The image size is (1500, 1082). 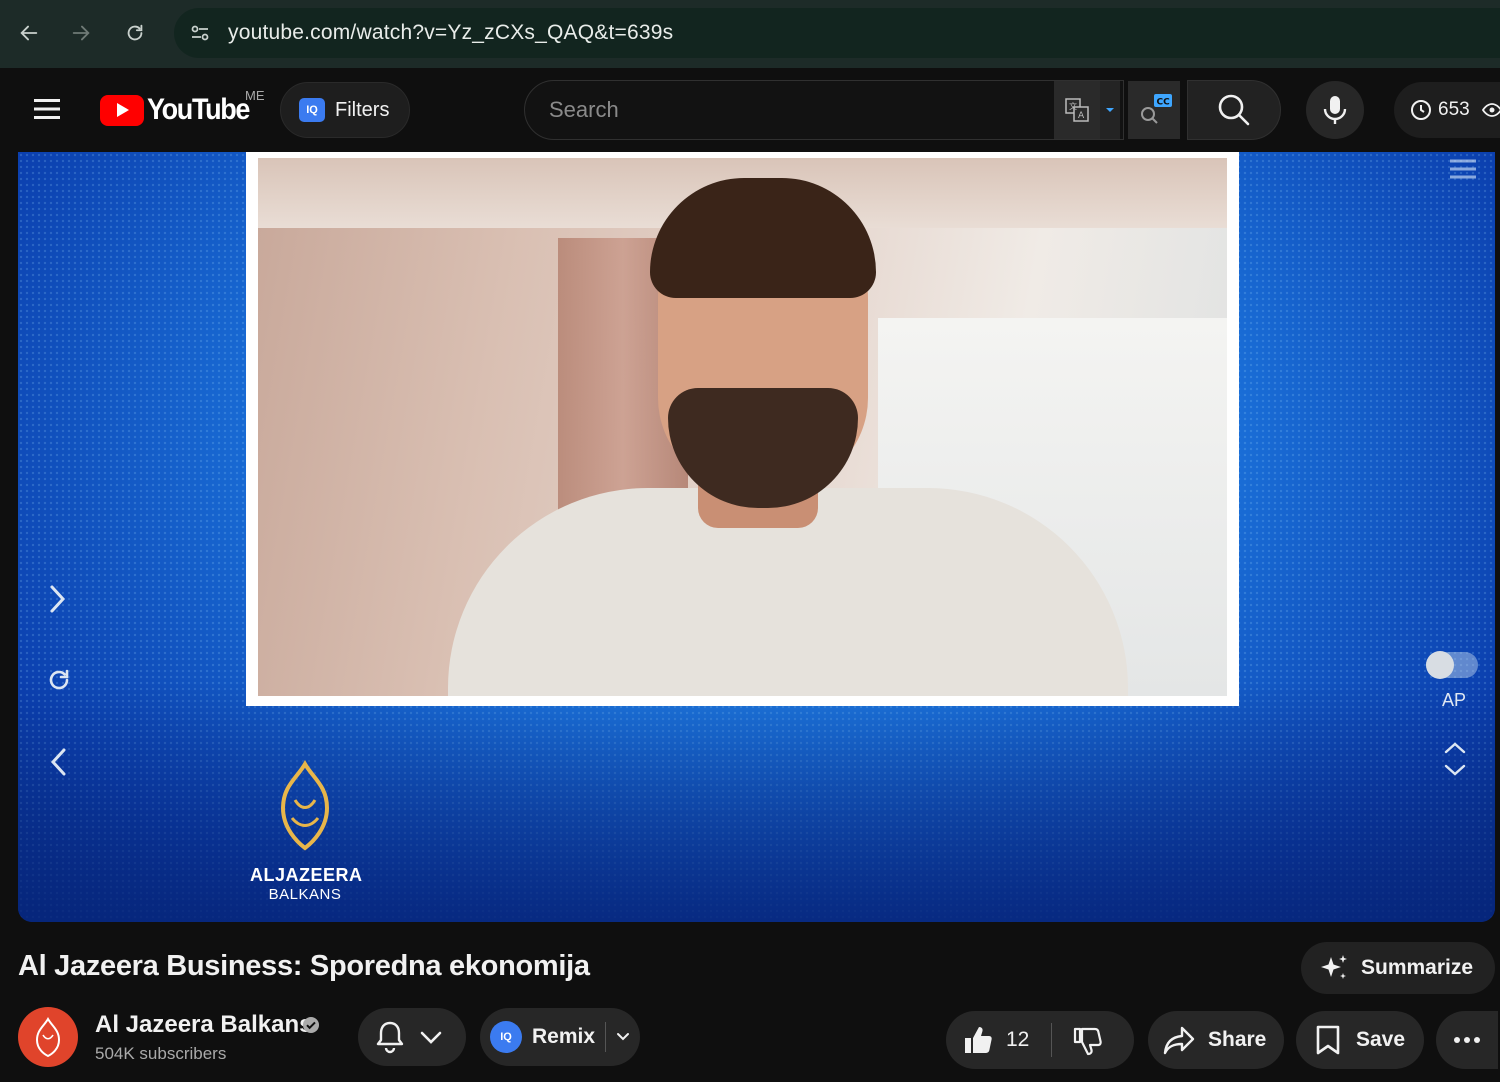 I want to click on channel-avatar, so click(x=48, y=1037).